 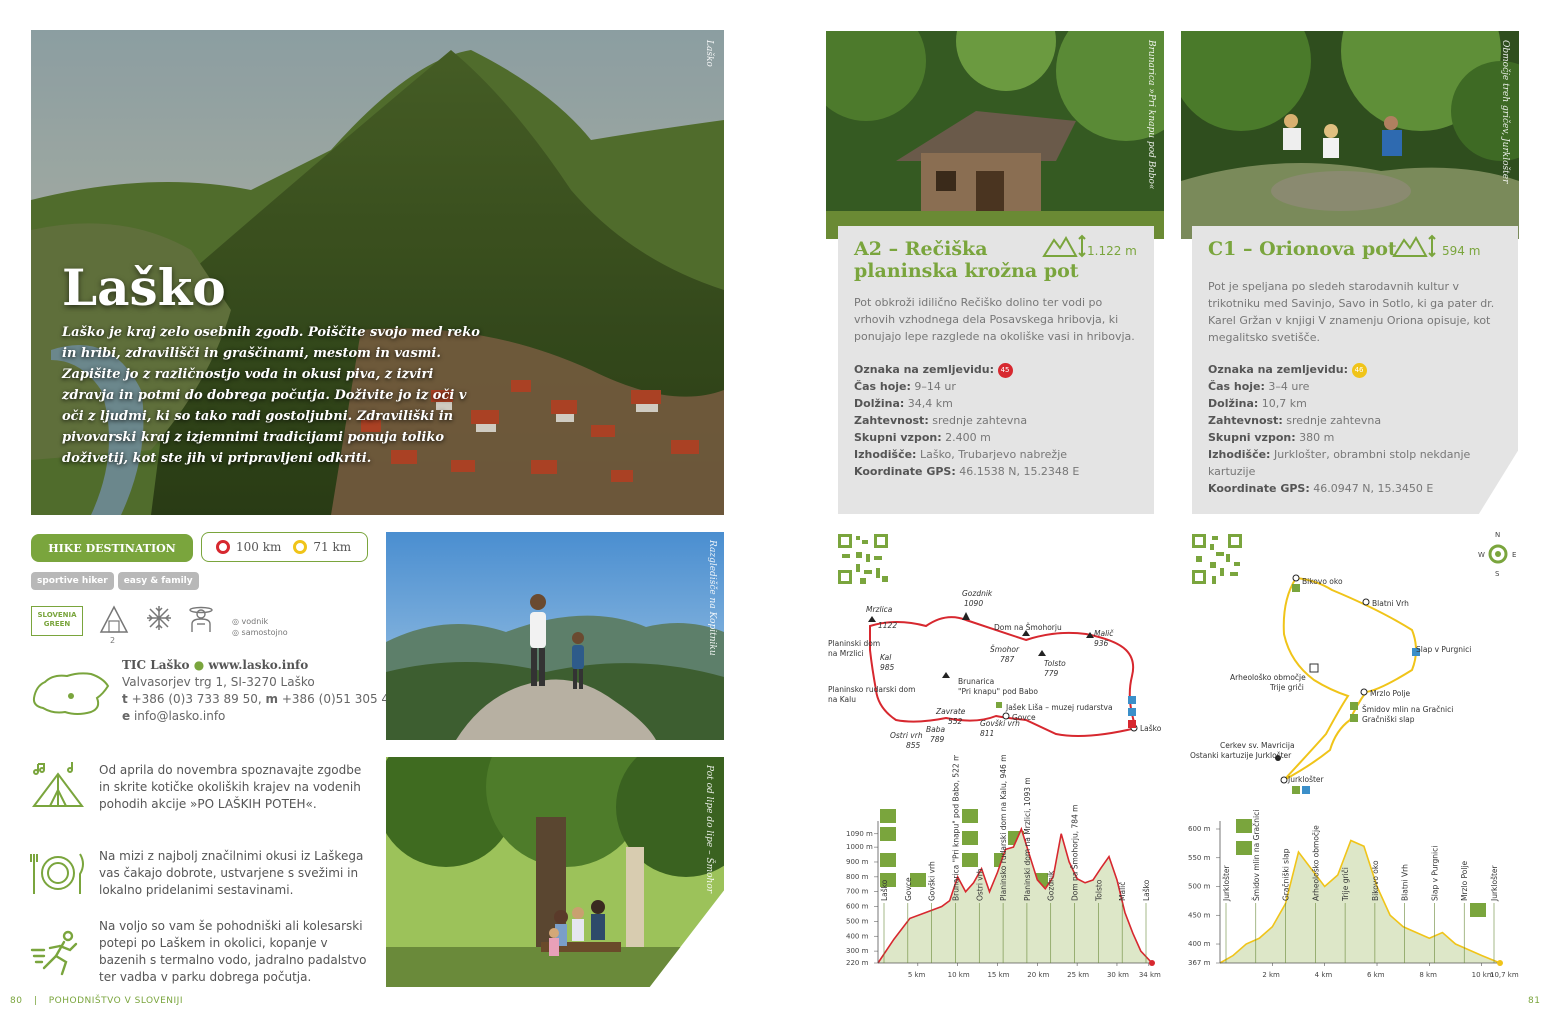 What do you see at coordinates (1152, 963) in the screenshot?
I see `end-point` at bounding box center [1152, 963].